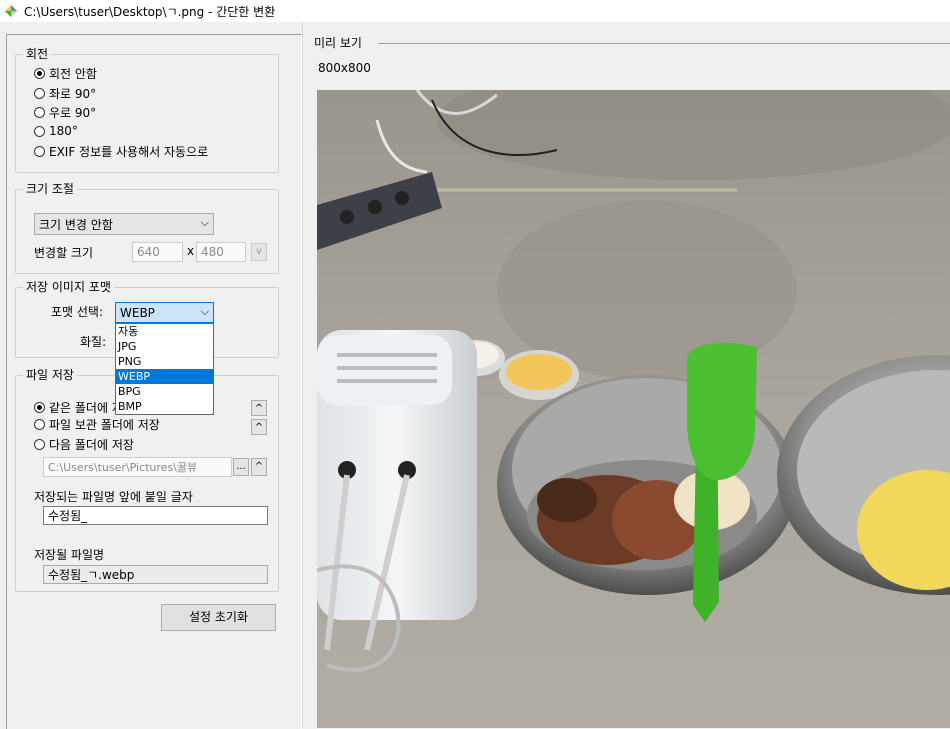 This screenshot has width=950, height=729. What do you see at coordinates (664, 43) in the screenshot?
I see `preview-divider` at bounding box center [664, 43].